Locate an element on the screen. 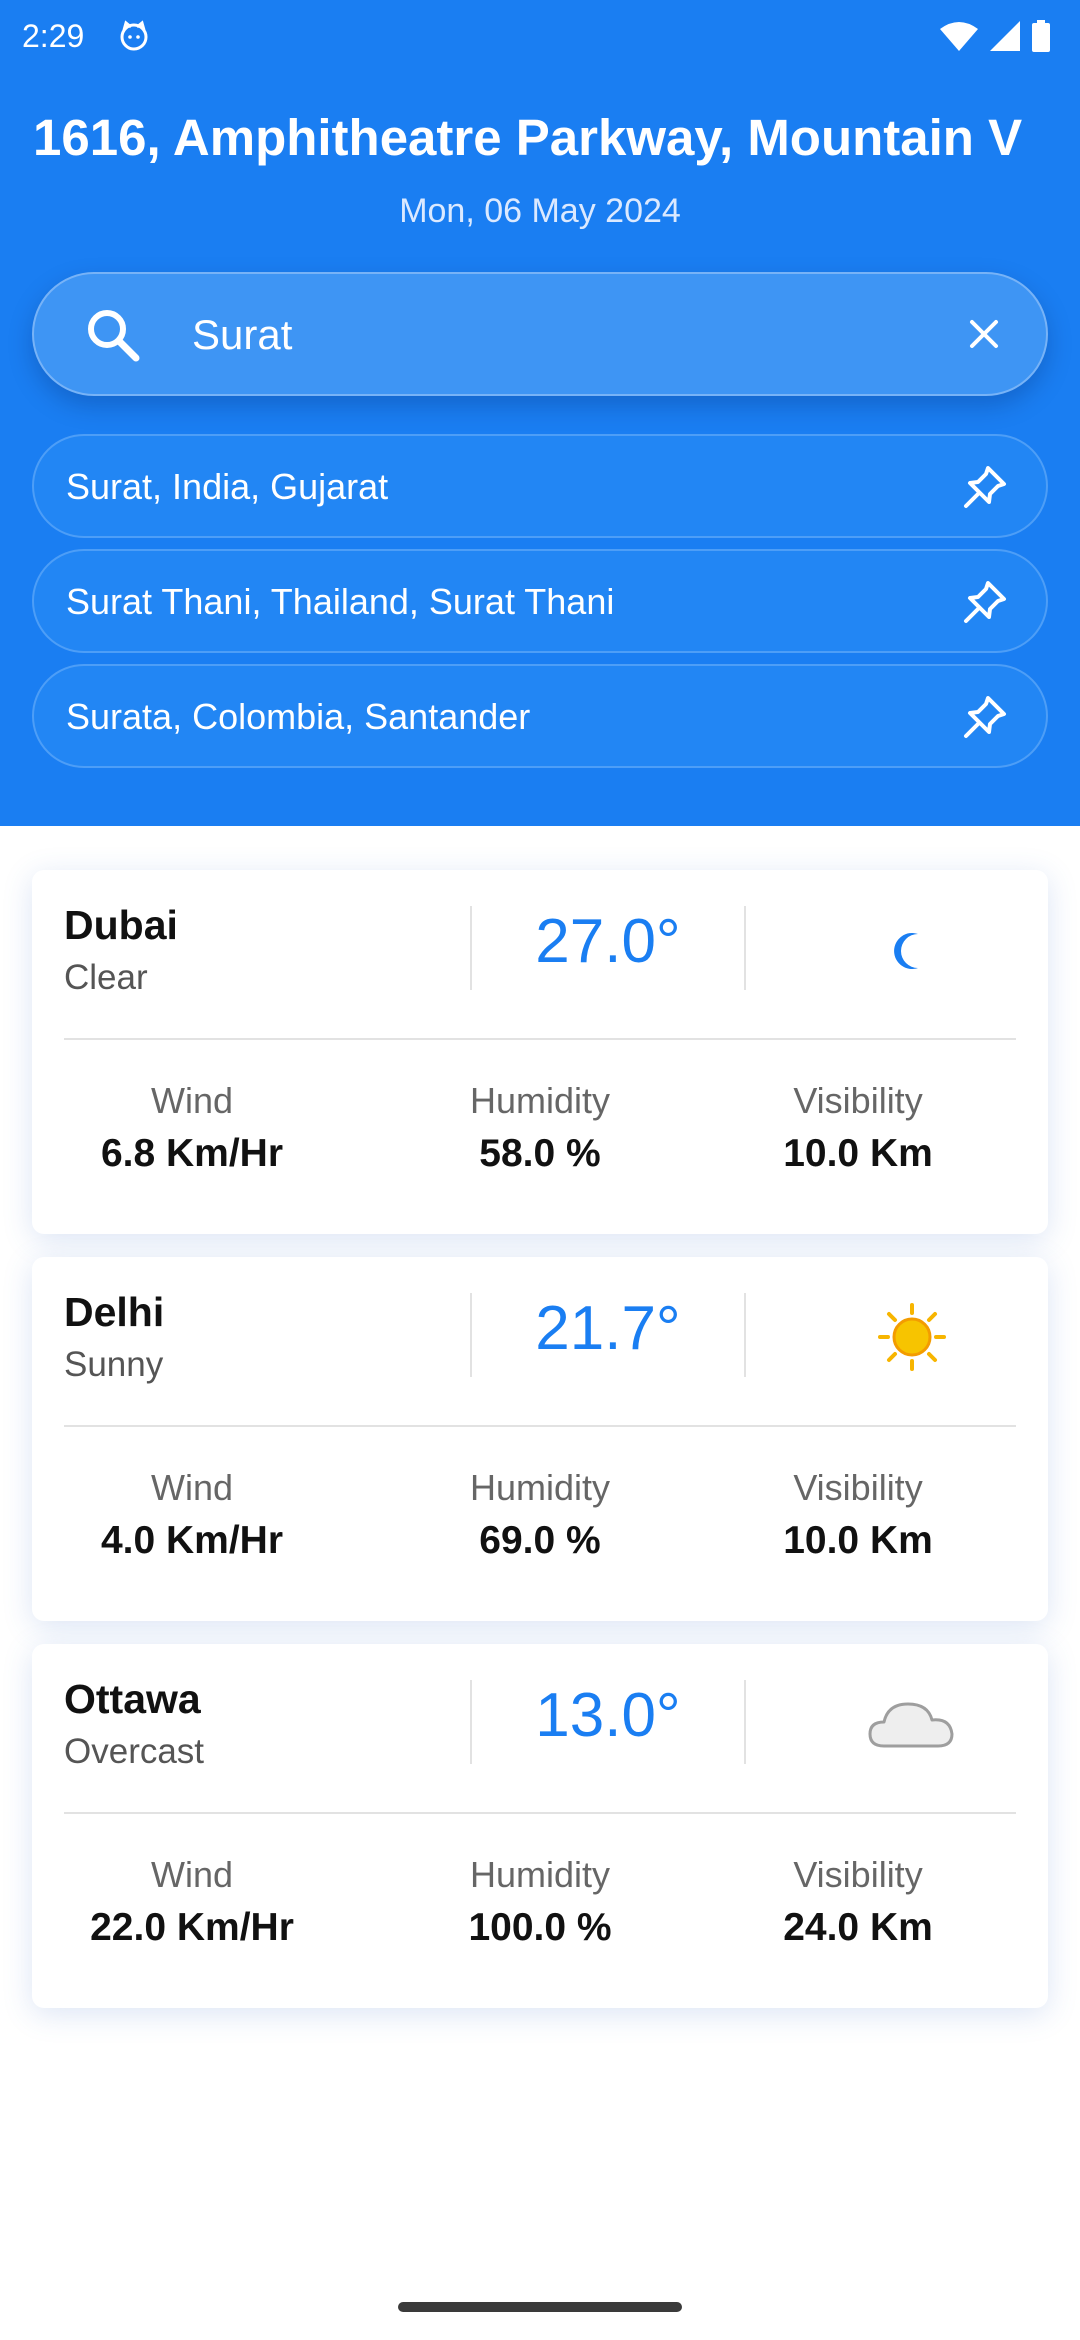  status-time: 2:29 is located at coordinates (53, 36).